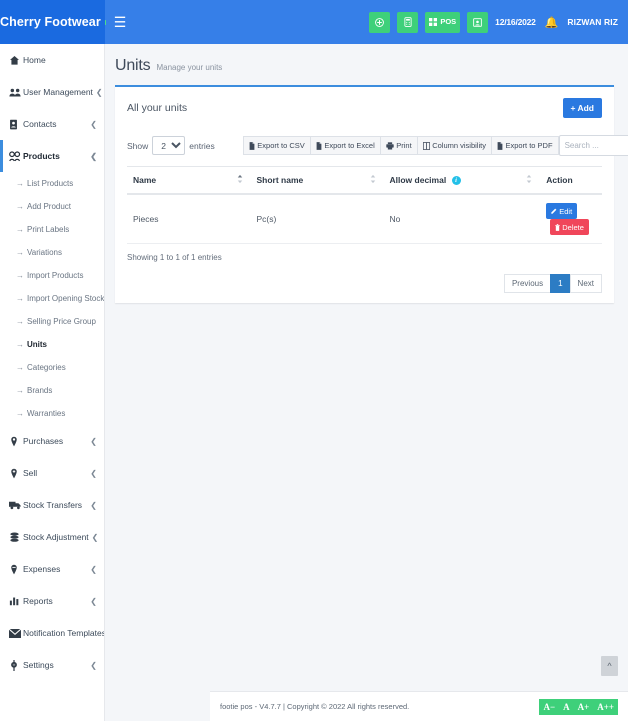  What do you see at coordinates (433, 22) in the screenshot?
I see `pos-icon` at bounding box center [433, 22].